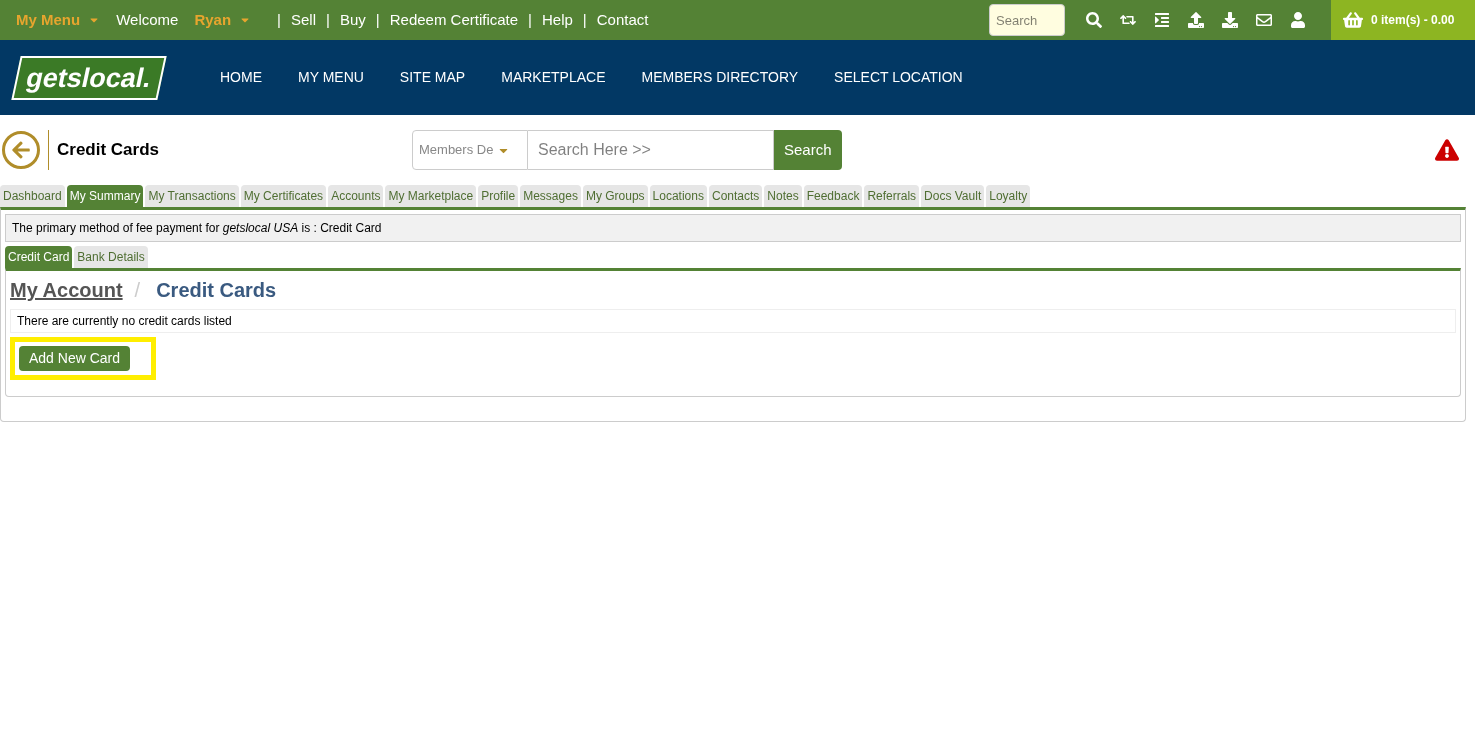 This screenshot has width=1475, height=750. Describe the element at coordinates (1196, 20) in the screenshot. I see `upload-icon` at that location.